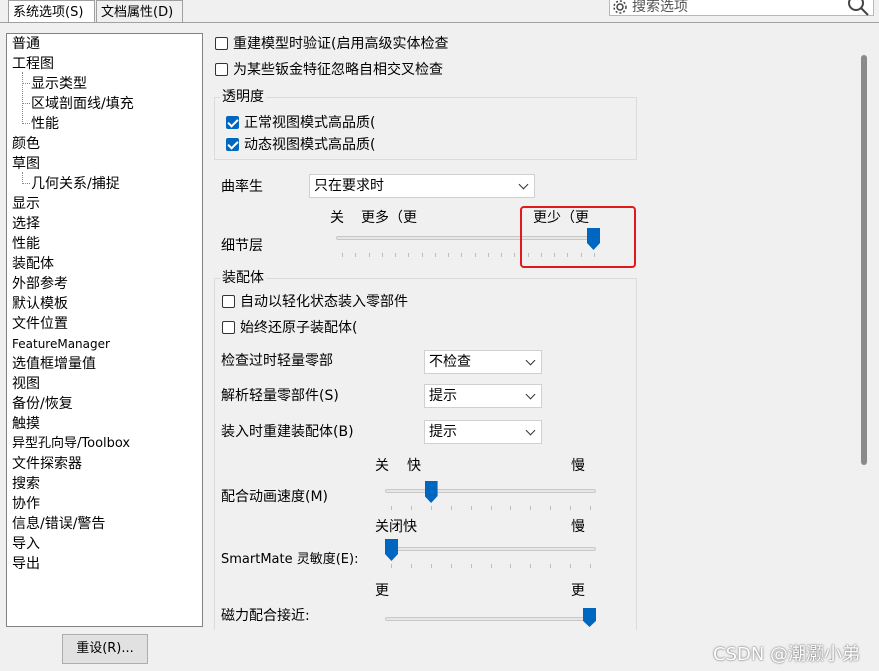 Image resolution: width=879 pixels, height=671 pixels. What do you see at coordinates (232, 122) in the screenshot?
I see `normal-view-hq-checkbox` at bounding box center [232, 122].